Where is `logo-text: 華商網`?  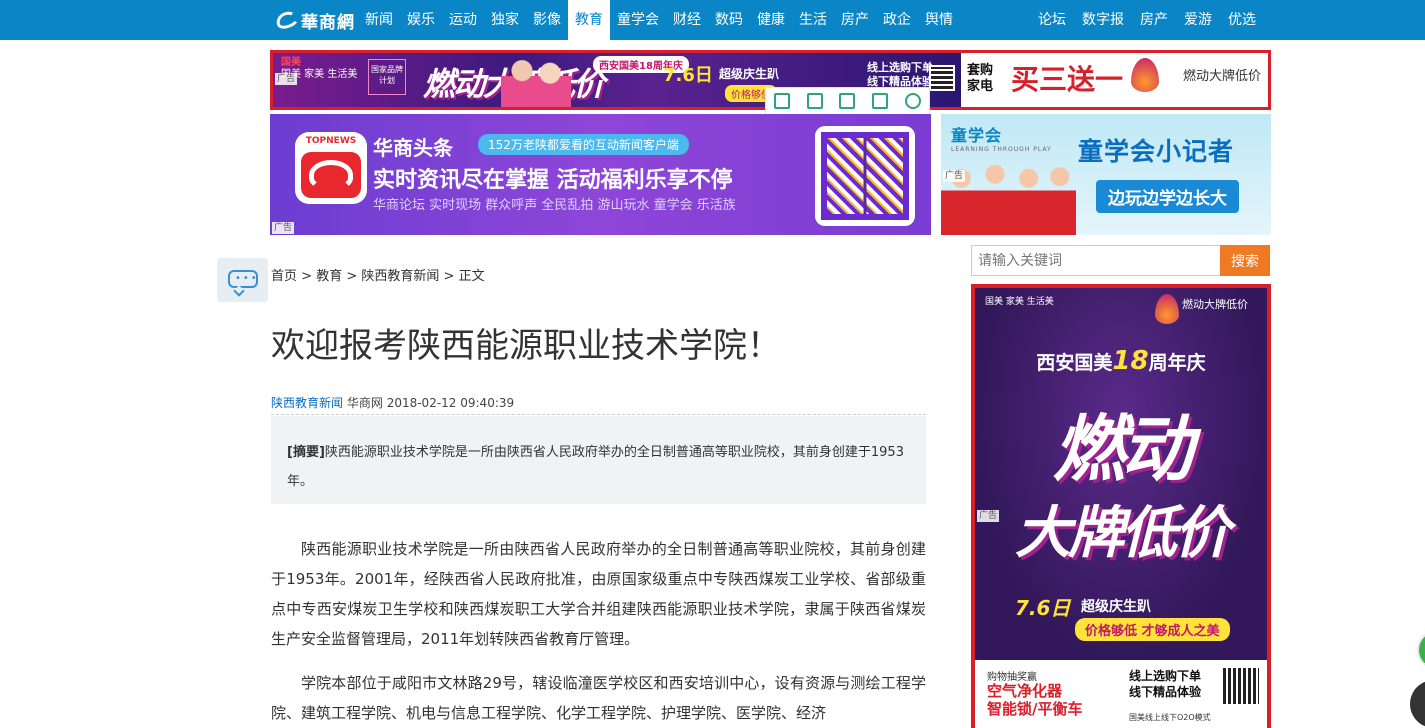
logo-text: 華商網 is located at coordinates (328, 22).